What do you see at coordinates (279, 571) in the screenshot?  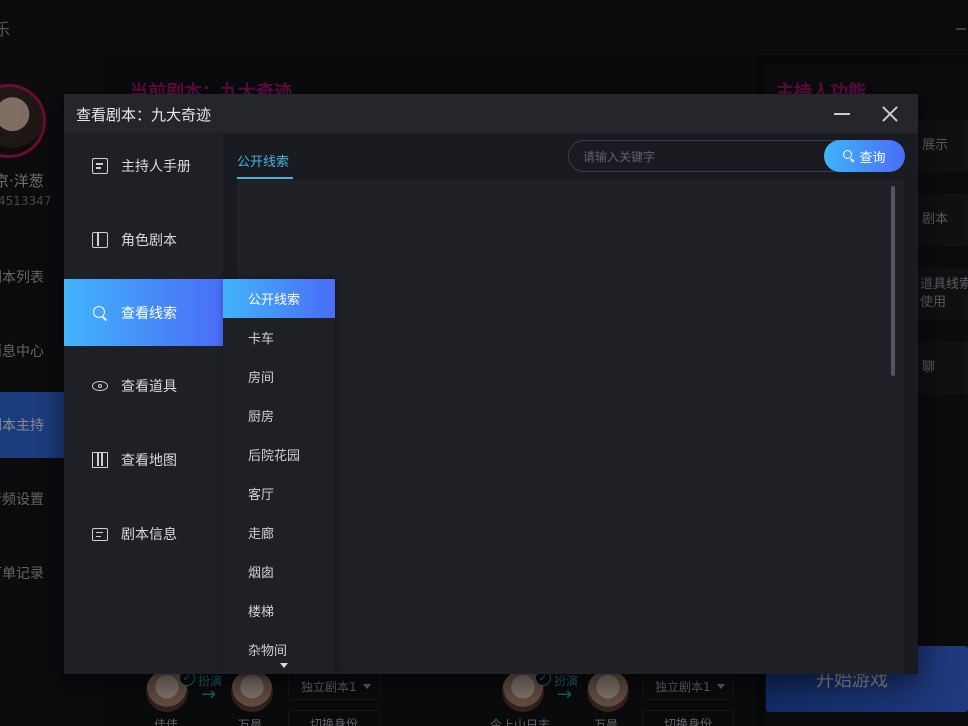 I see `submenu-item: 烟囱` at bounding box center [279, 571].